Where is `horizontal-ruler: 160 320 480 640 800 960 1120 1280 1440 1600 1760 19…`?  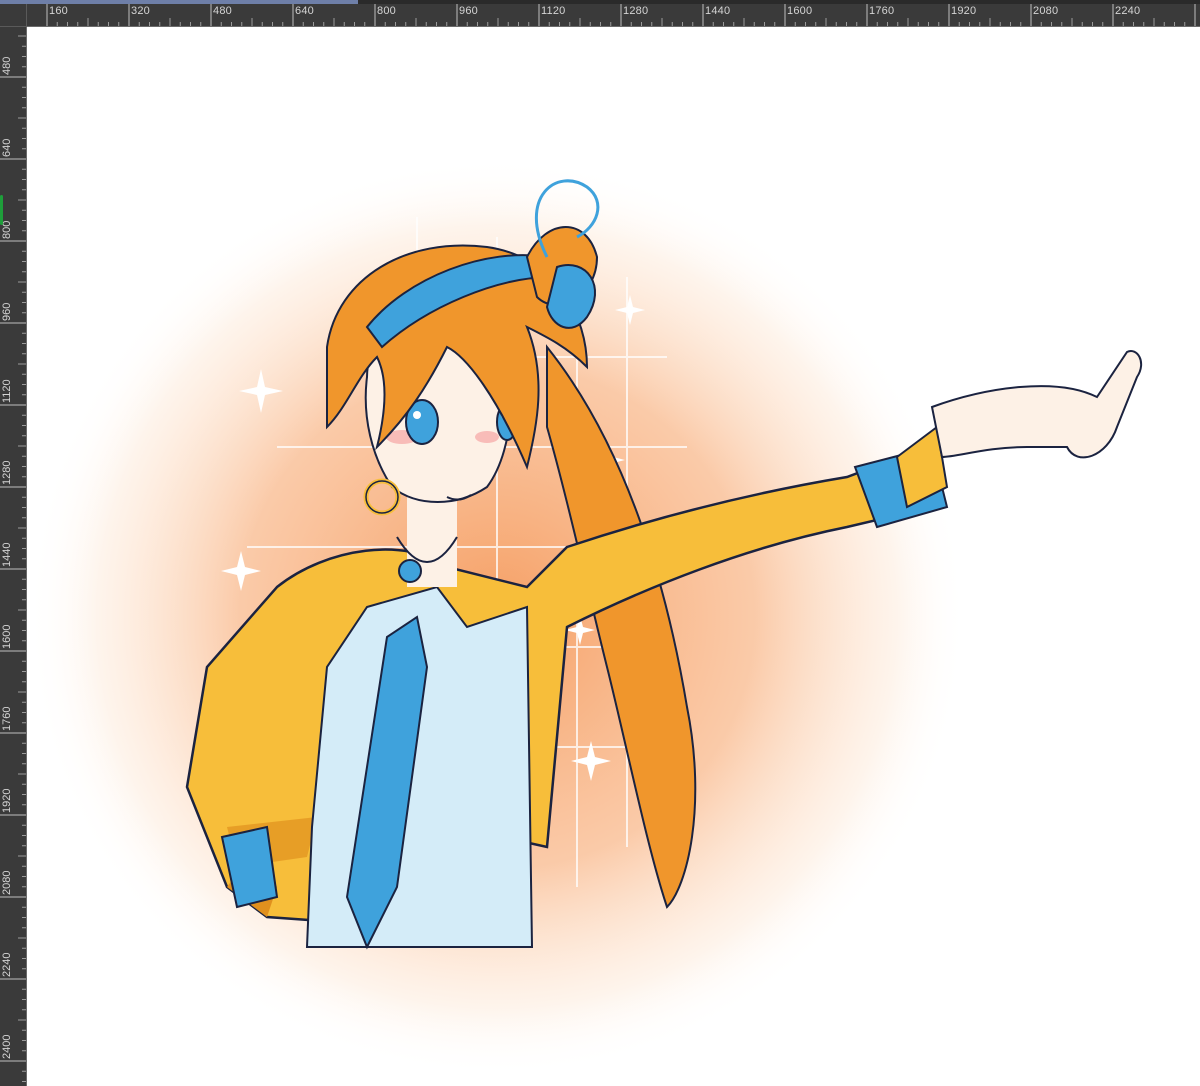 horizontal-ruler: 160 320 480 640 800 960 1120 1280 1440 1600 1760 19… is located at coordinates (613, 15).